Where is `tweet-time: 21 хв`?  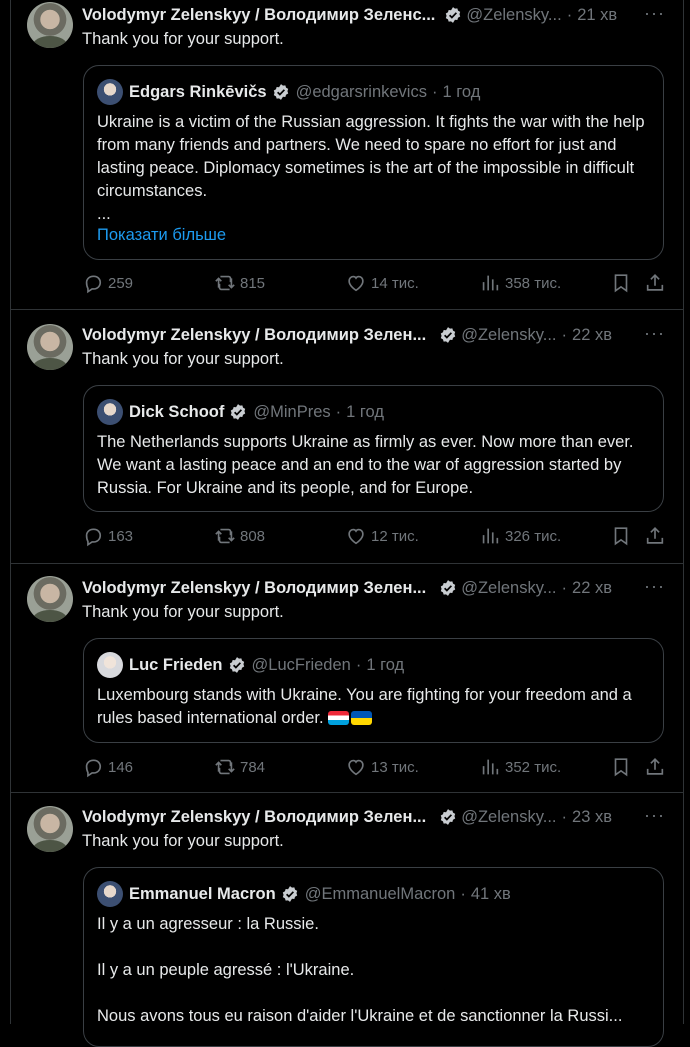 tweet-time: 21 хв is located at coordinates (597, 15).